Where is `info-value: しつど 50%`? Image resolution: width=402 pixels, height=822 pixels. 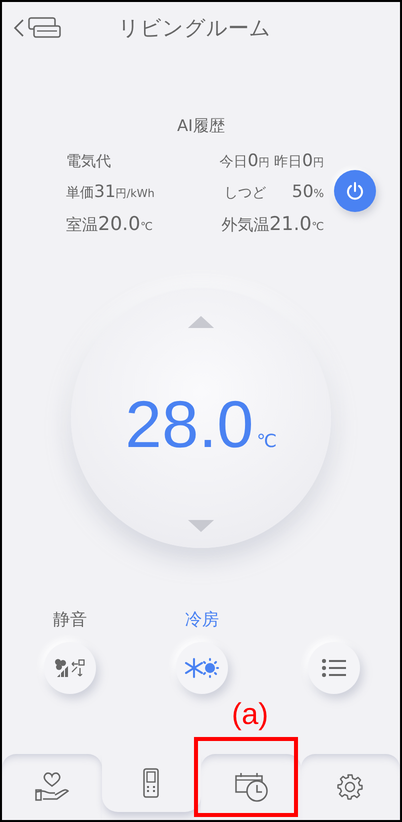
info-value: しつど 50% is located at coordinates (274, 192).